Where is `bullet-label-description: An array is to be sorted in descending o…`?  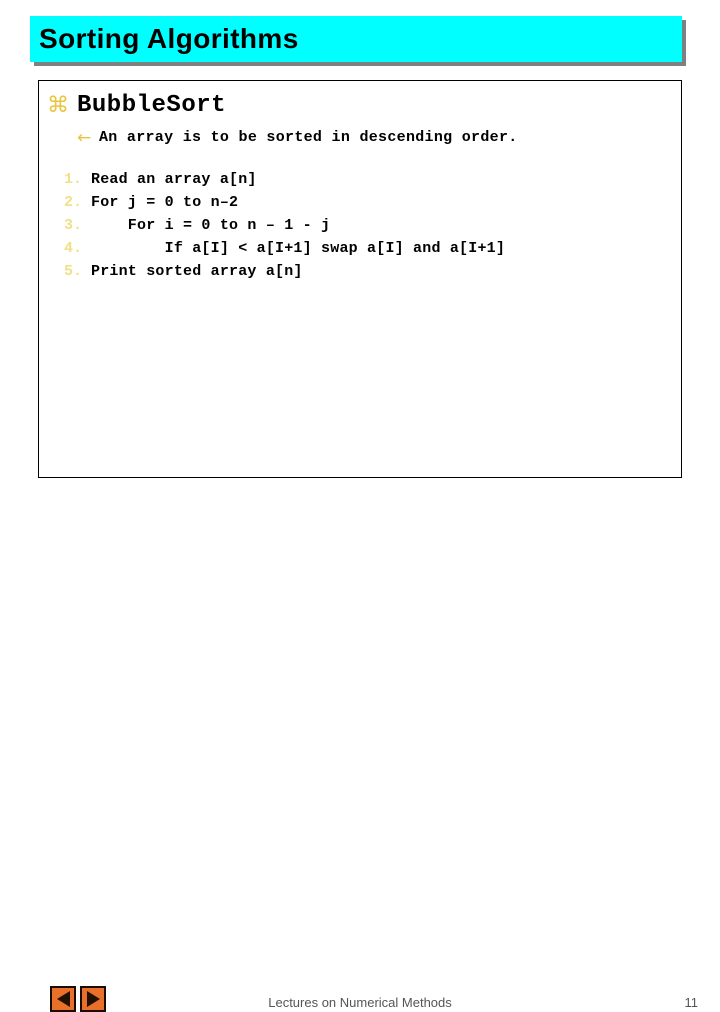 bullet-label-description: An array is to be sorted in descending o… is located at coordinates (308, 137).